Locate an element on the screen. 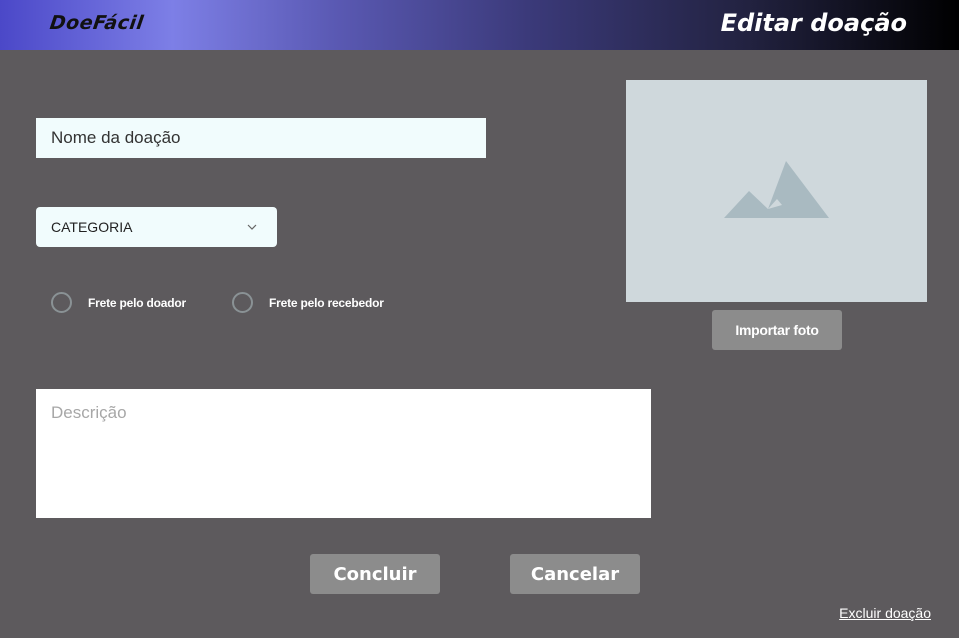  app-logo: DoeFácil is located at coordinates (96, 23).